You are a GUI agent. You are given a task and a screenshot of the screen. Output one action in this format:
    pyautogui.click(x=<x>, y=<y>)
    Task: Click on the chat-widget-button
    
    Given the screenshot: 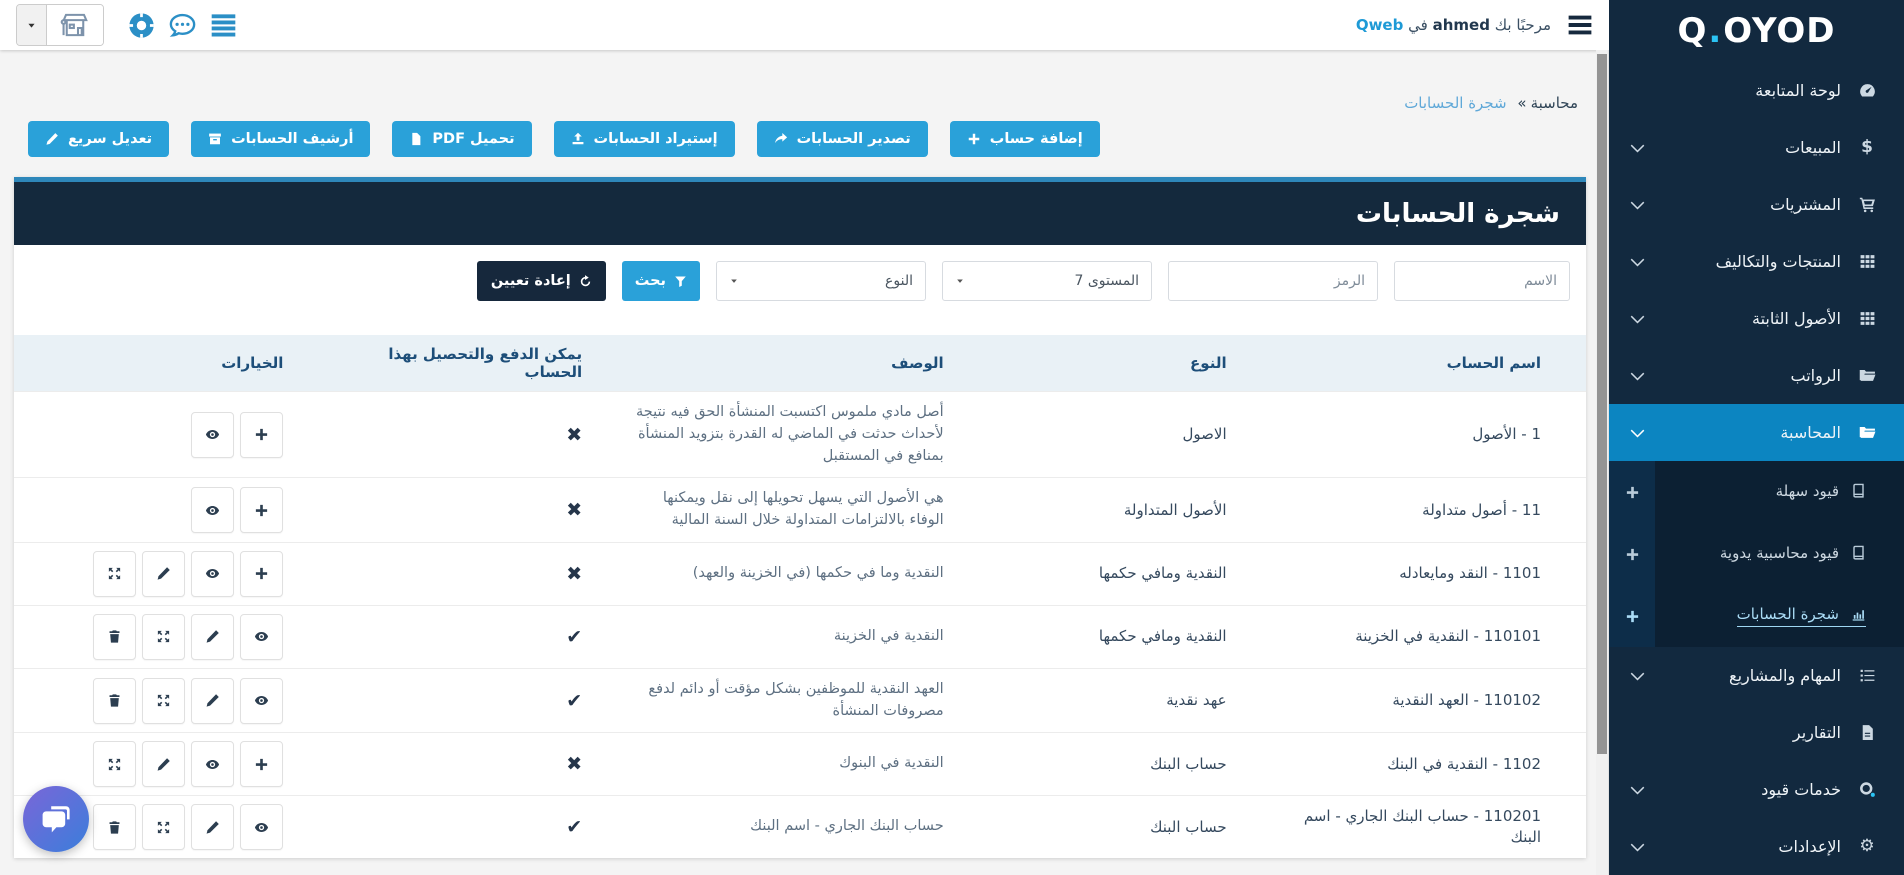 What is the action you would take?
    pyautogui.click(x=56, y=819)
    